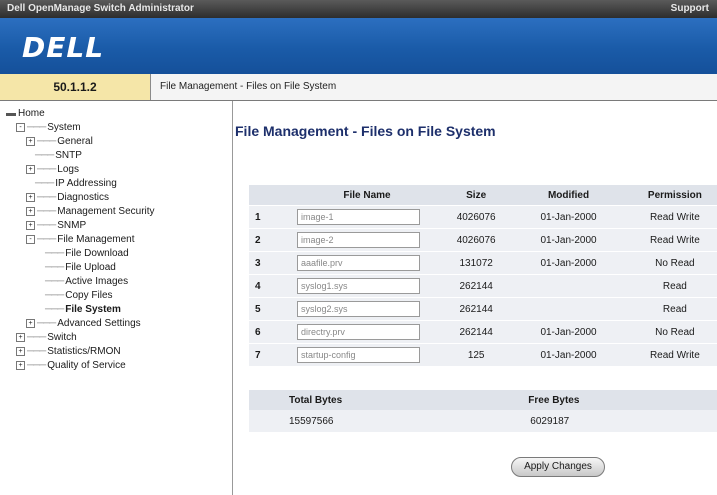 This screenshot has height=495, width=717. What do you see at coordinates (86, 183) in the screenshot?
I see `tree-item-label: IP Addressing` at bounding box center [86, 183].